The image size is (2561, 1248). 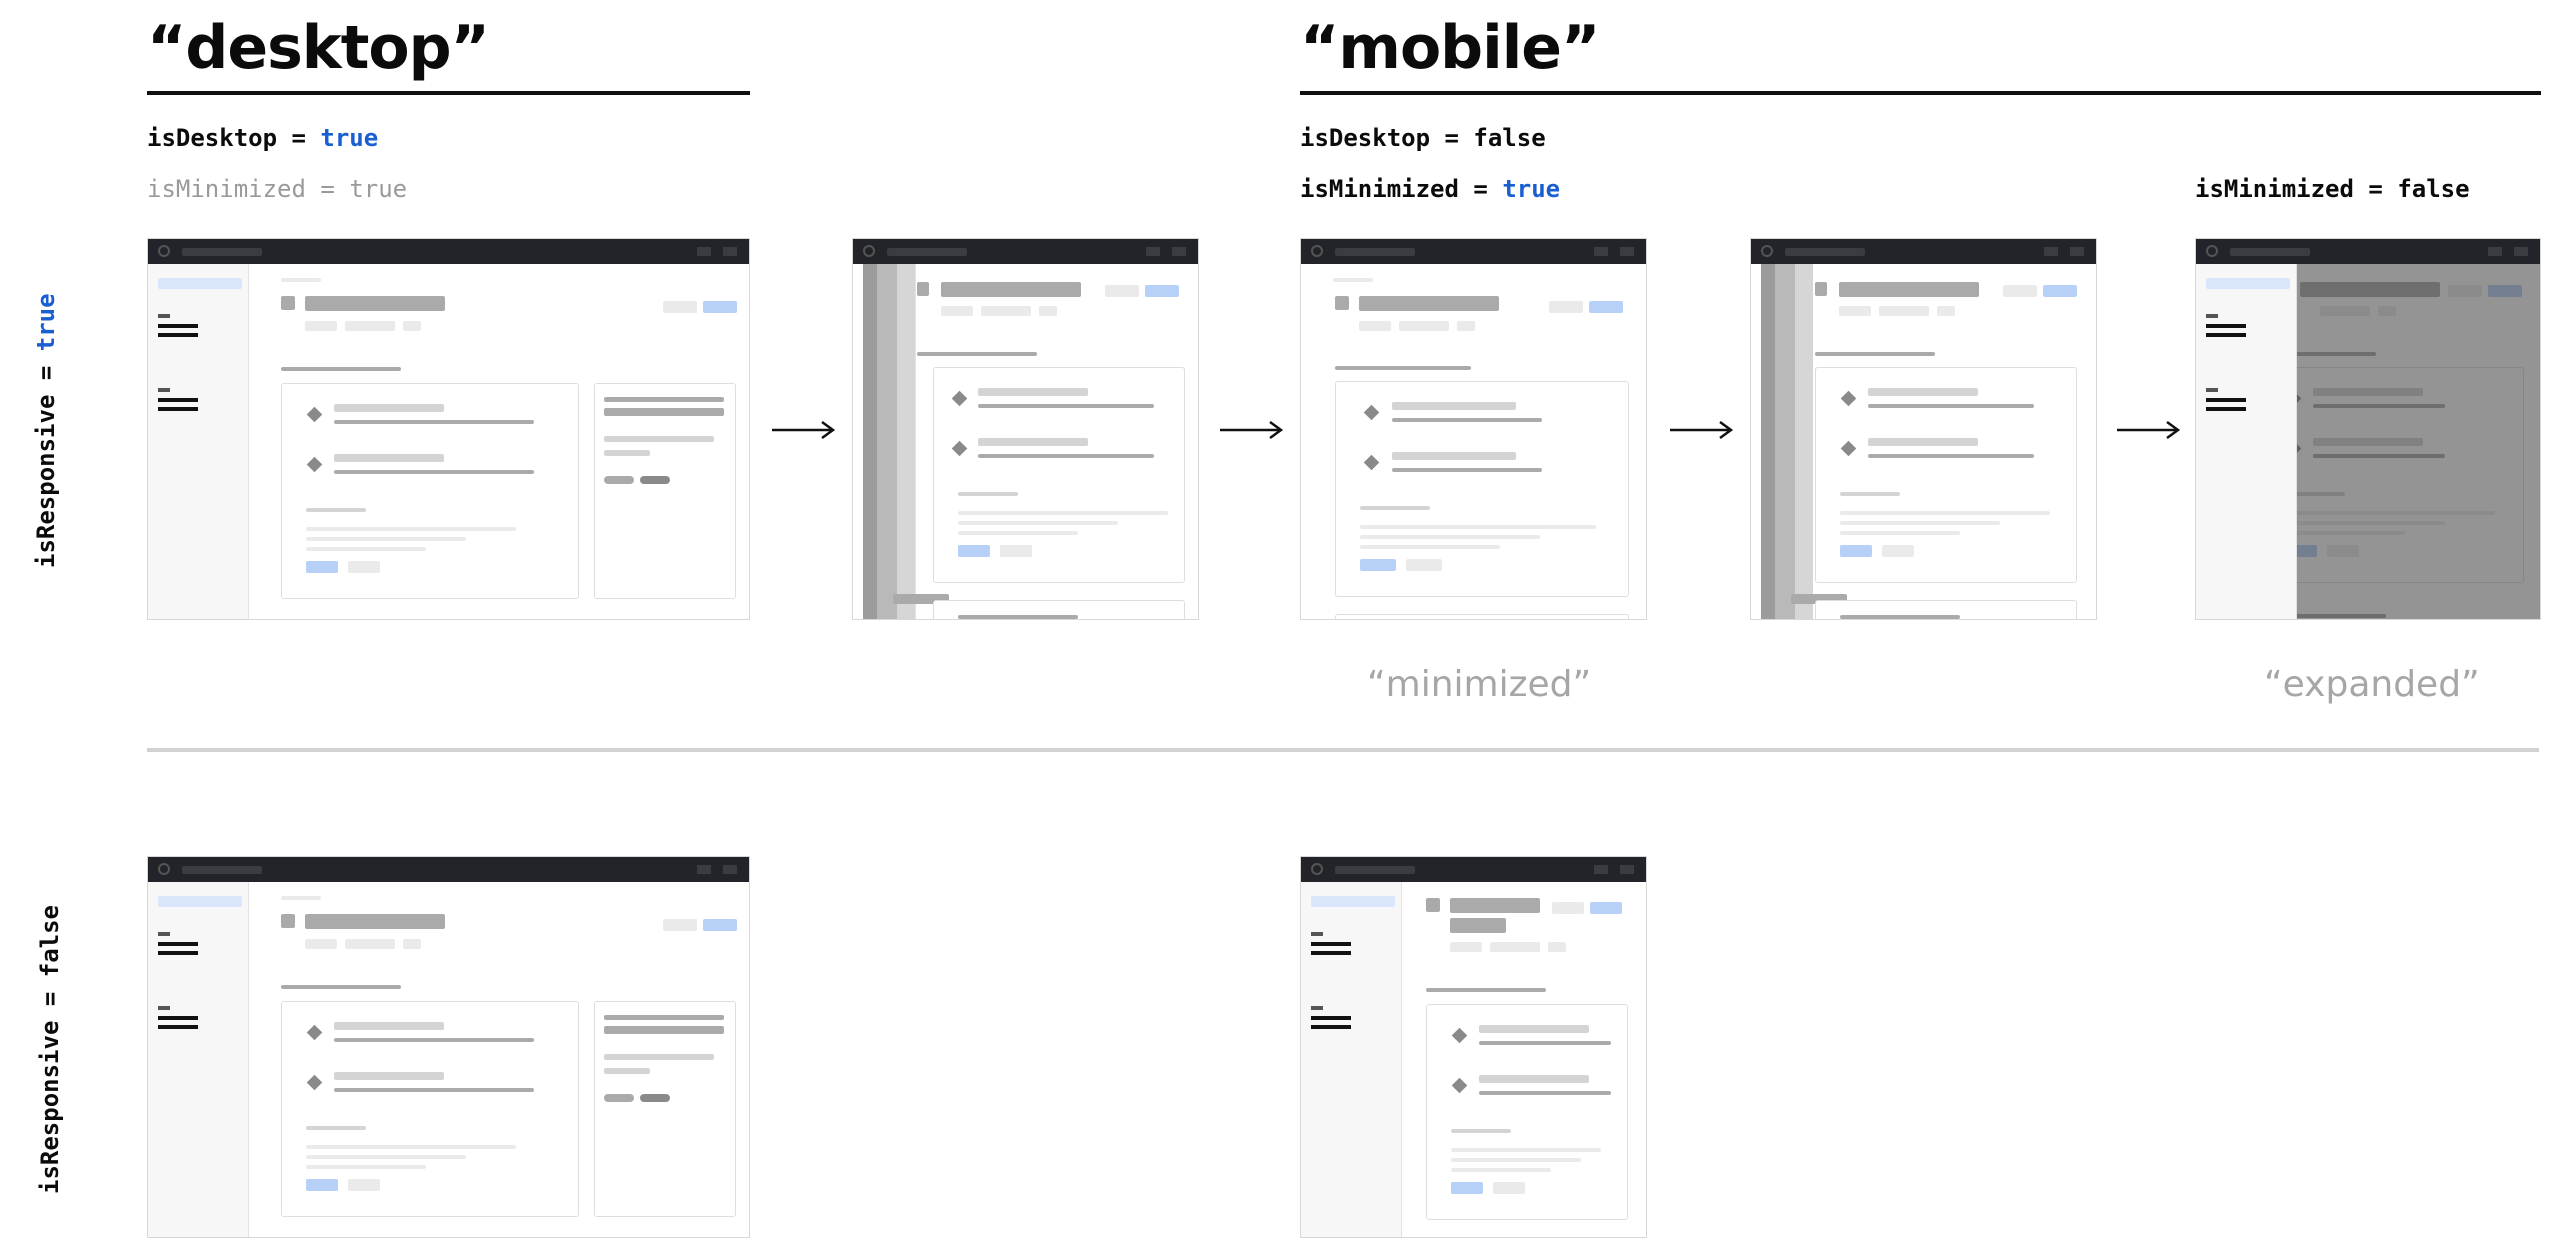 What do you see at coordinates (46, 430) in the screenshot?
I see `row-label-responsive-true: isResponsive = true` at bounding box center [46, 430].